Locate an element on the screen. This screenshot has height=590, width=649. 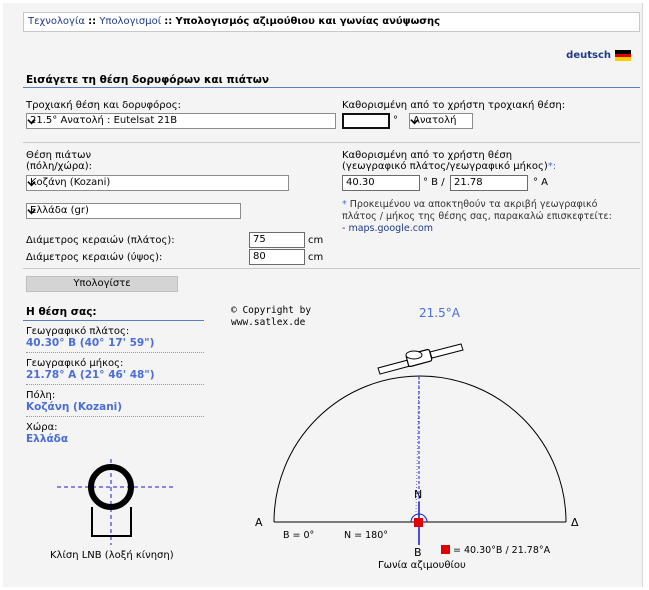
lnb-skew-icon is located at coordinates (115, 502).